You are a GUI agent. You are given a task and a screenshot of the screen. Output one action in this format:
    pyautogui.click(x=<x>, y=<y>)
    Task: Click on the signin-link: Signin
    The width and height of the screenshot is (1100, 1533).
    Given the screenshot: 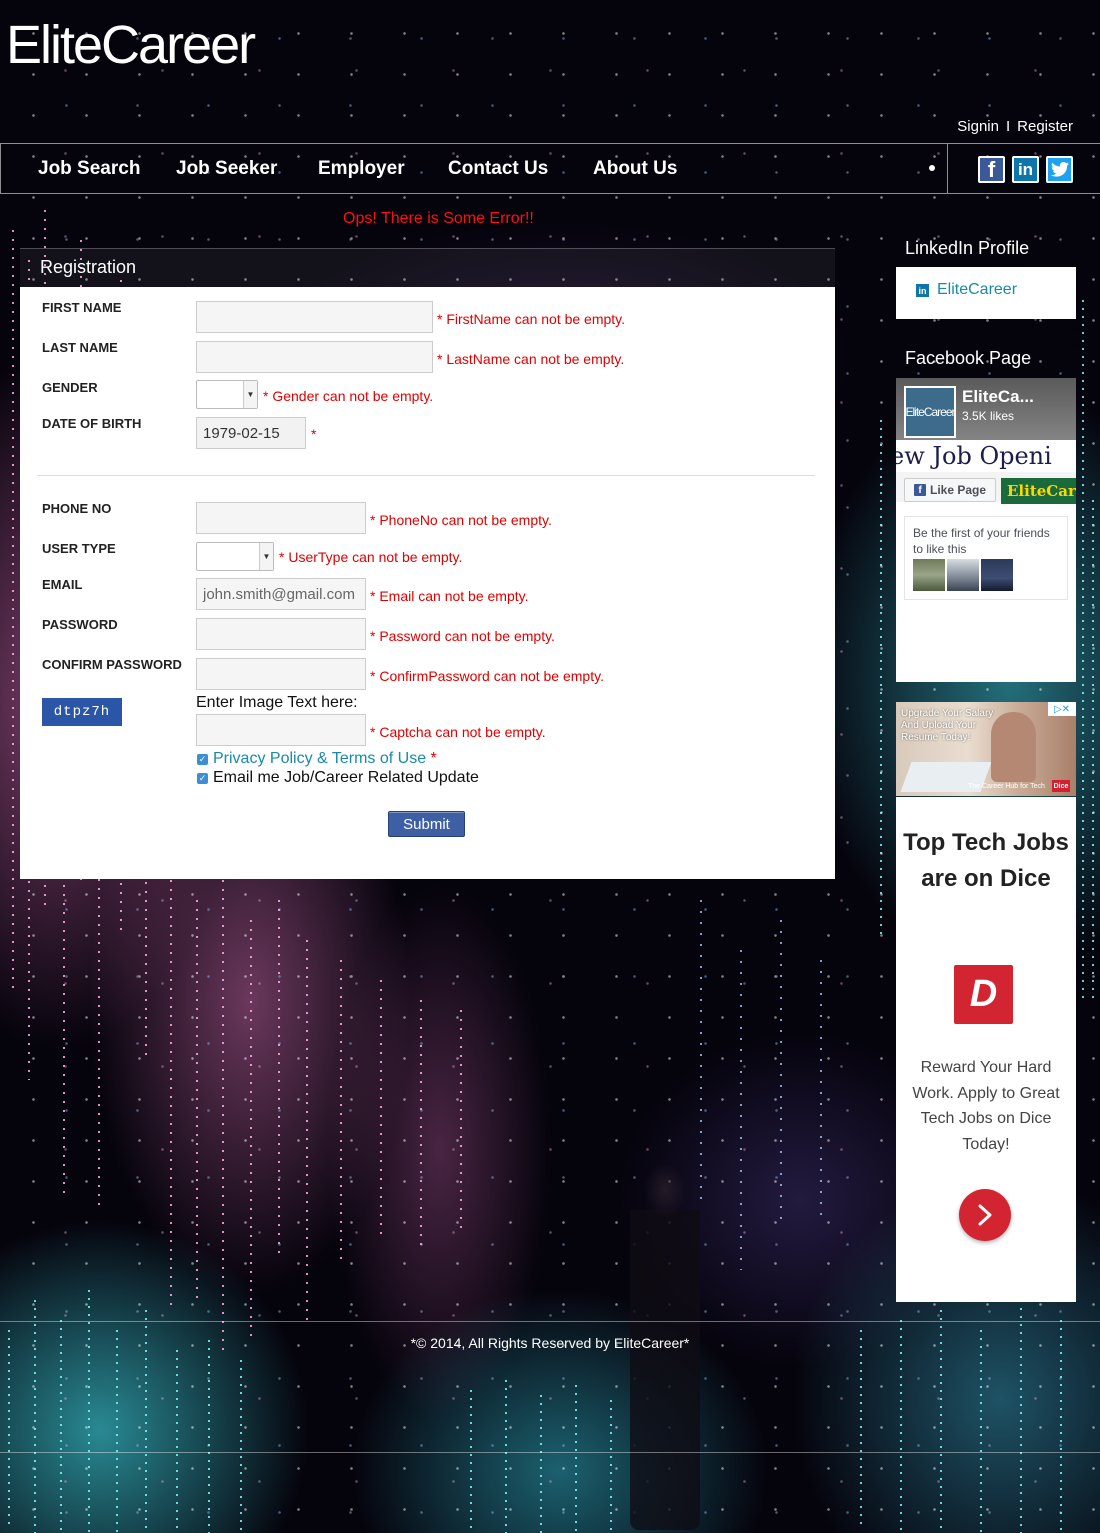 What is the action you would take?
    pyautogui.click(x=978, y=126)
    